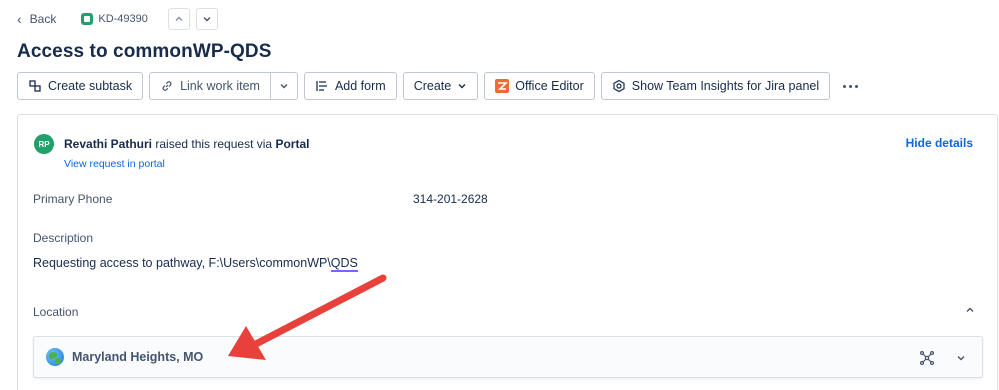 The width and height of the screenshot is (999, 390). Describe the element at coordinates (73, 199) in the screenshot. I see `primary-phone-label: Primary Phone` at that location.